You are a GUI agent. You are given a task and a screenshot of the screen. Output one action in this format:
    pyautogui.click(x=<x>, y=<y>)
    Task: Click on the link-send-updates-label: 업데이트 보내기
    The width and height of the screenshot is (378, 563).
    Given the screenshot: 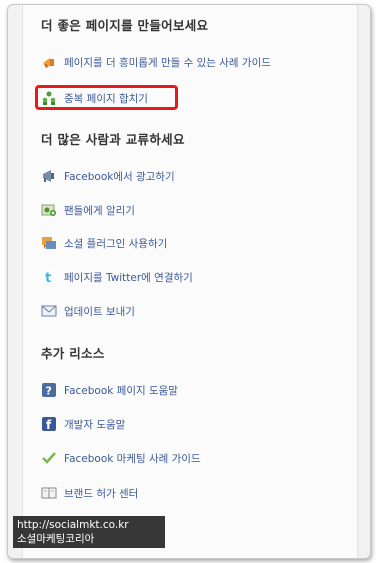 What is the action you would take?
    pyautogui.click(x=99, y=311)
    